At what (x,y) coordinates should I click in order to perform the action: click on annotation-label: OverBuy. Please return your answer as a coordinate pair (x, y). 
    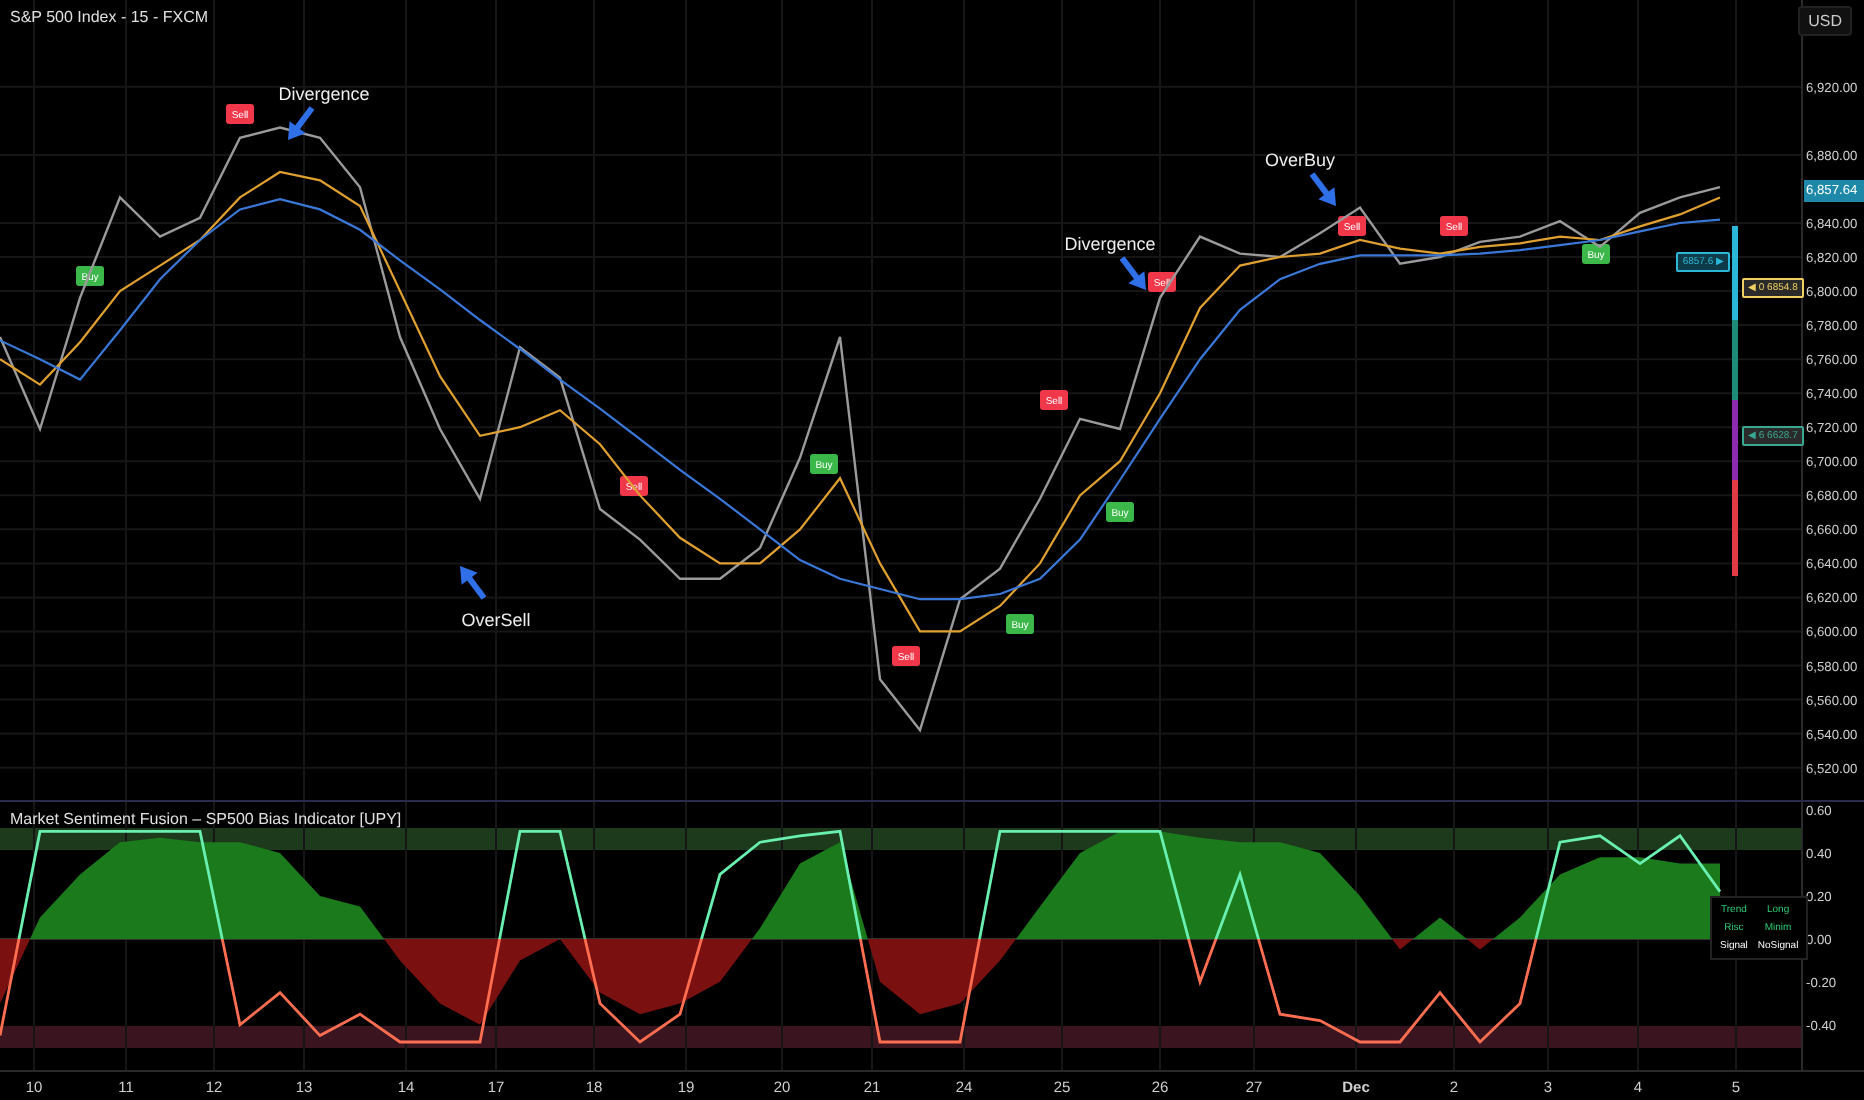
    Looking at the image, I should click on (1300, 160).